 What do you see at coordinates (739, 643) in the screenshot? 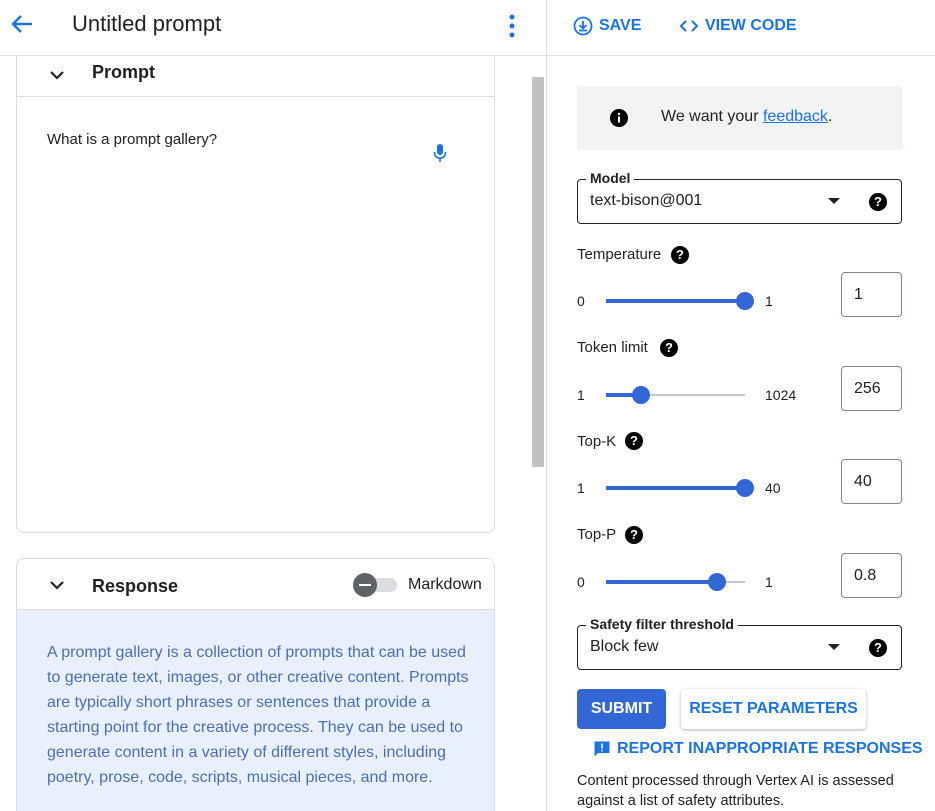
I see `safety-threshold-select: Safety filter threshold Block few ?` at bounding box center [739, 643].